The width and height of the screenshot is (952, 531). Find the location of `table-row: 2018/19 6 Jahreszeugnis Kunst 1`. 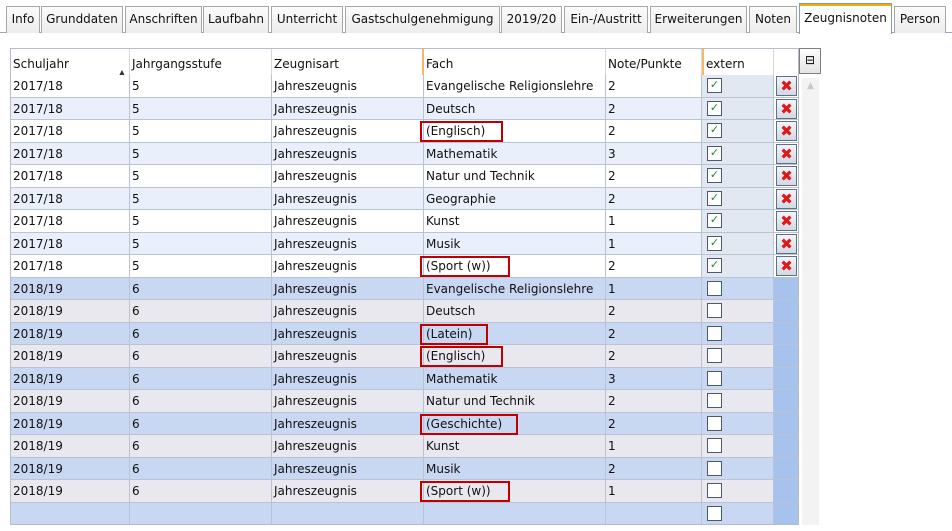

table-row: 2018/19 6 Jahreszeugnis Kunst 1 is located at coordinates (404, 446).